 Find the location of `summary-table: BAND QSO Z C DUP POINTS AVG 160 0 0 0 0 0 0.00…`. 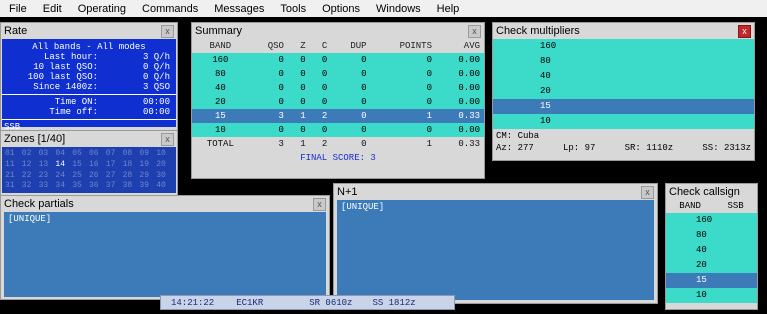

summary-table: BAND QSO Z C DUP POINTS AVG 160 0 0 0 0 0 0.00… is located at coordinates (338, 95).